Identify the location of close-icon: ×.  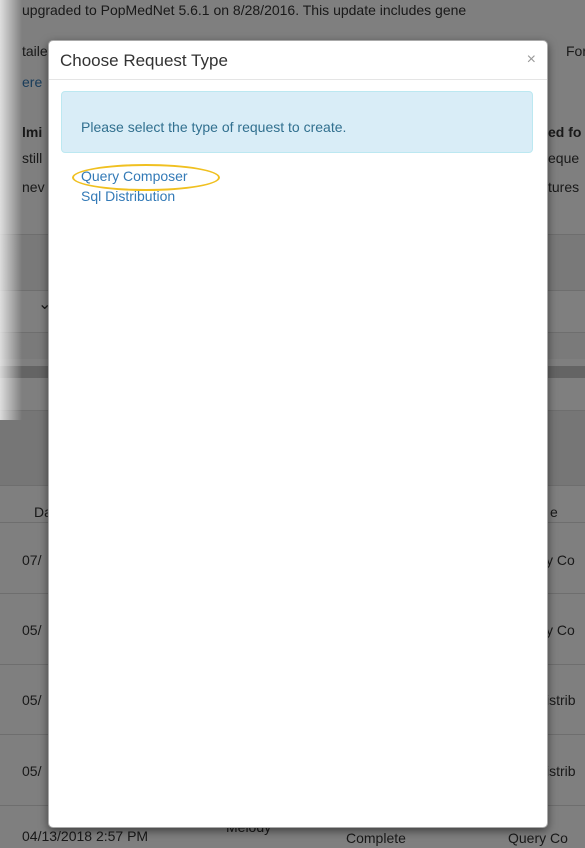
(531, 60).